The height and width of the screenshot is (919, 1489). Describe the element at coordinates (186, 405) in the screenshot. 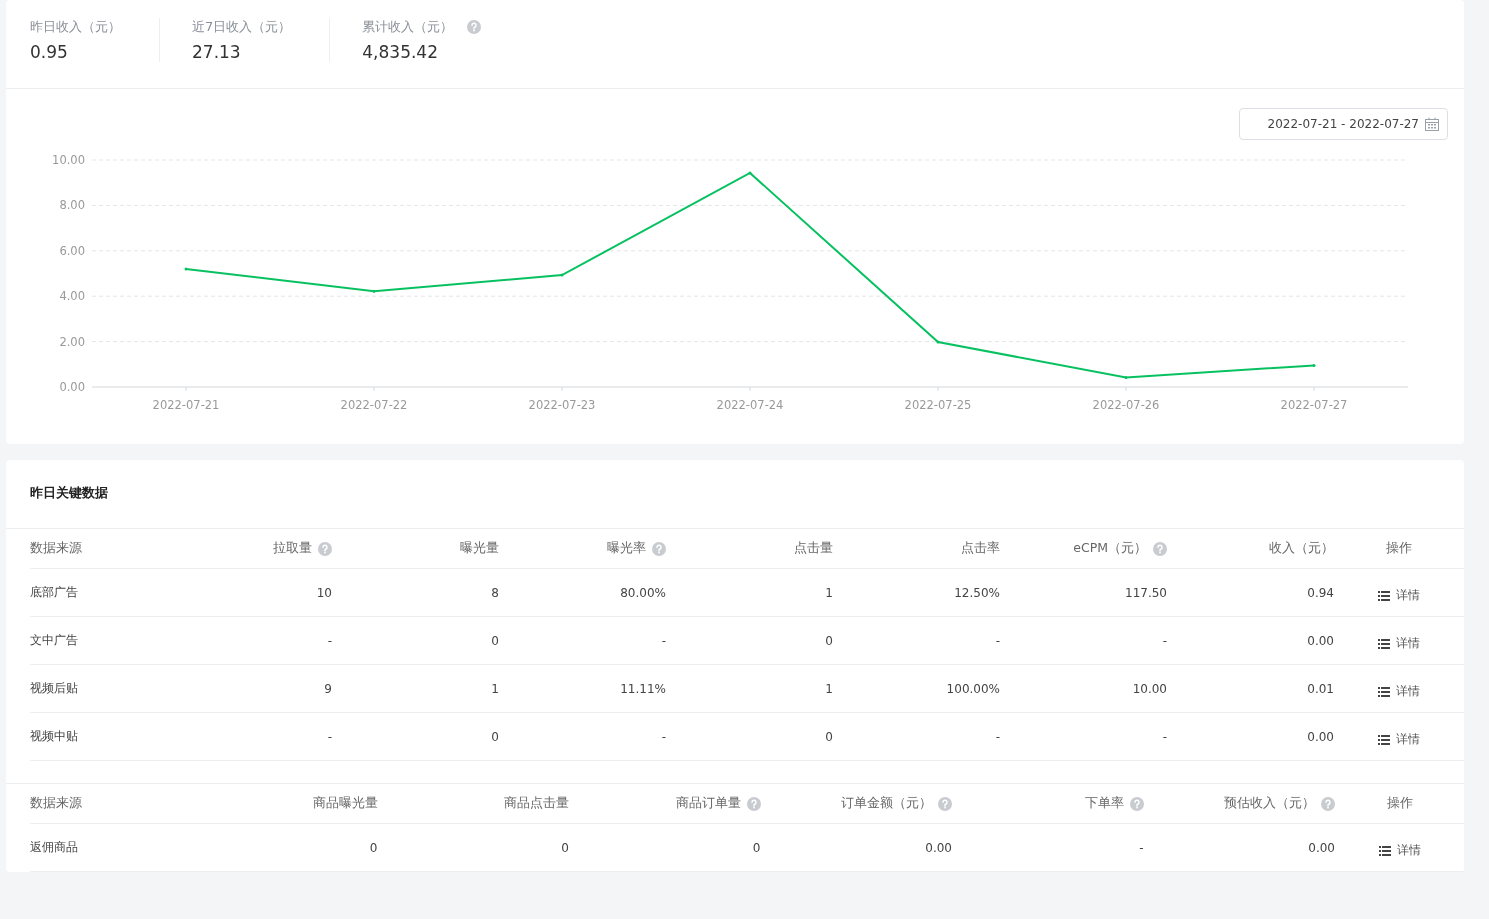

I see `x-tick-label: 2022-07-21` at that location.